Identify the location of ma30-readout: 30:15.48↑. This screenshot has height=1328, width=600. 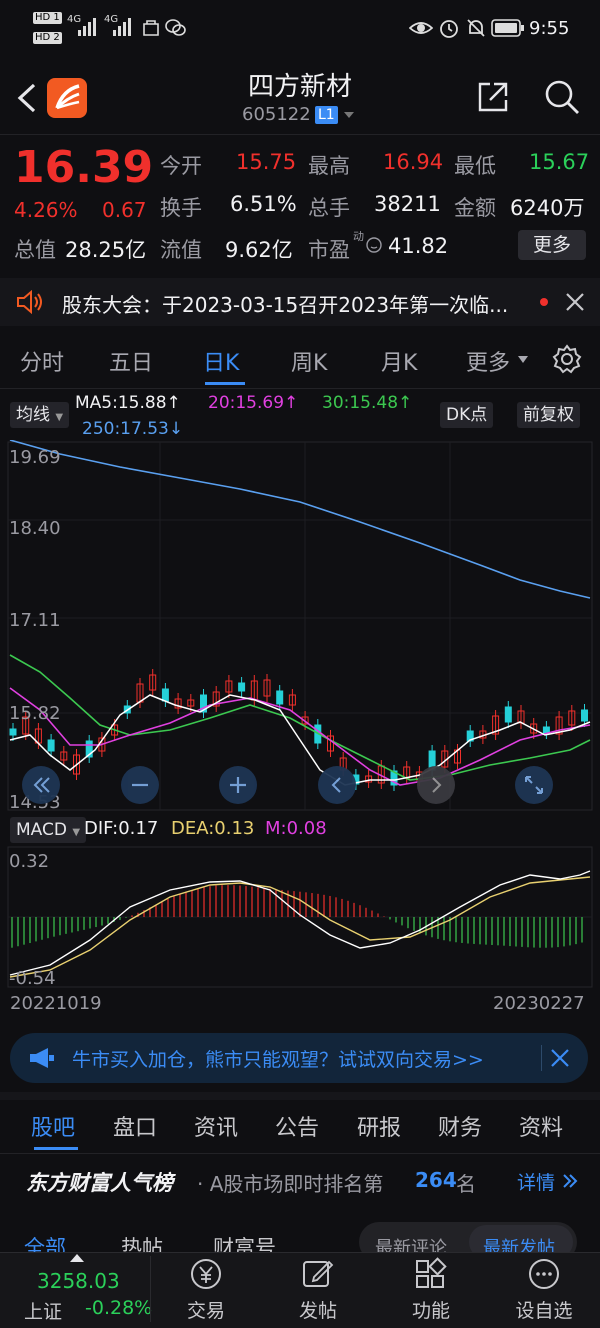
(367, 403).